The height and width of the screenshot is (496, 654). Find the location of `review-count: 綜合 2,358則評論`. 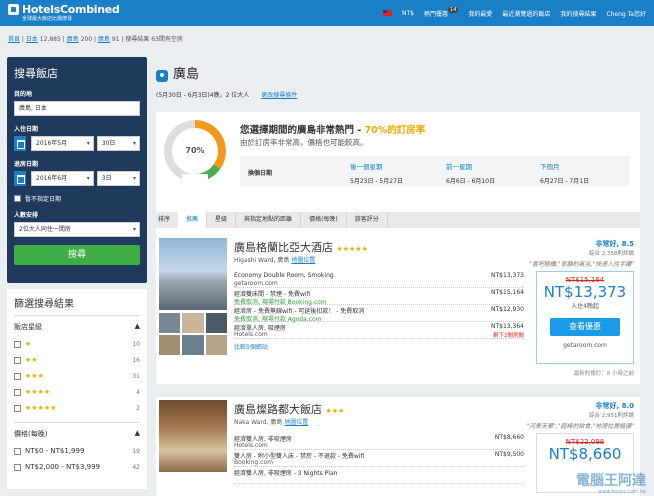

review-count: 綜合 2,358則評論 is located at coordinates (581, 253).